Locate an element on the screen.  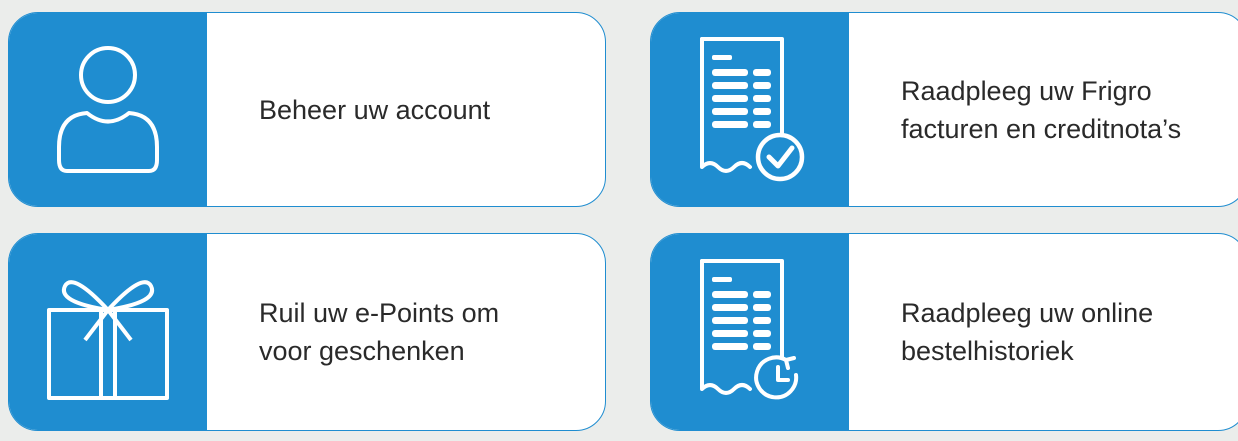
card-label: Raadpleeg uw online bestelhistoriek is located at coordinates (1027, 332).